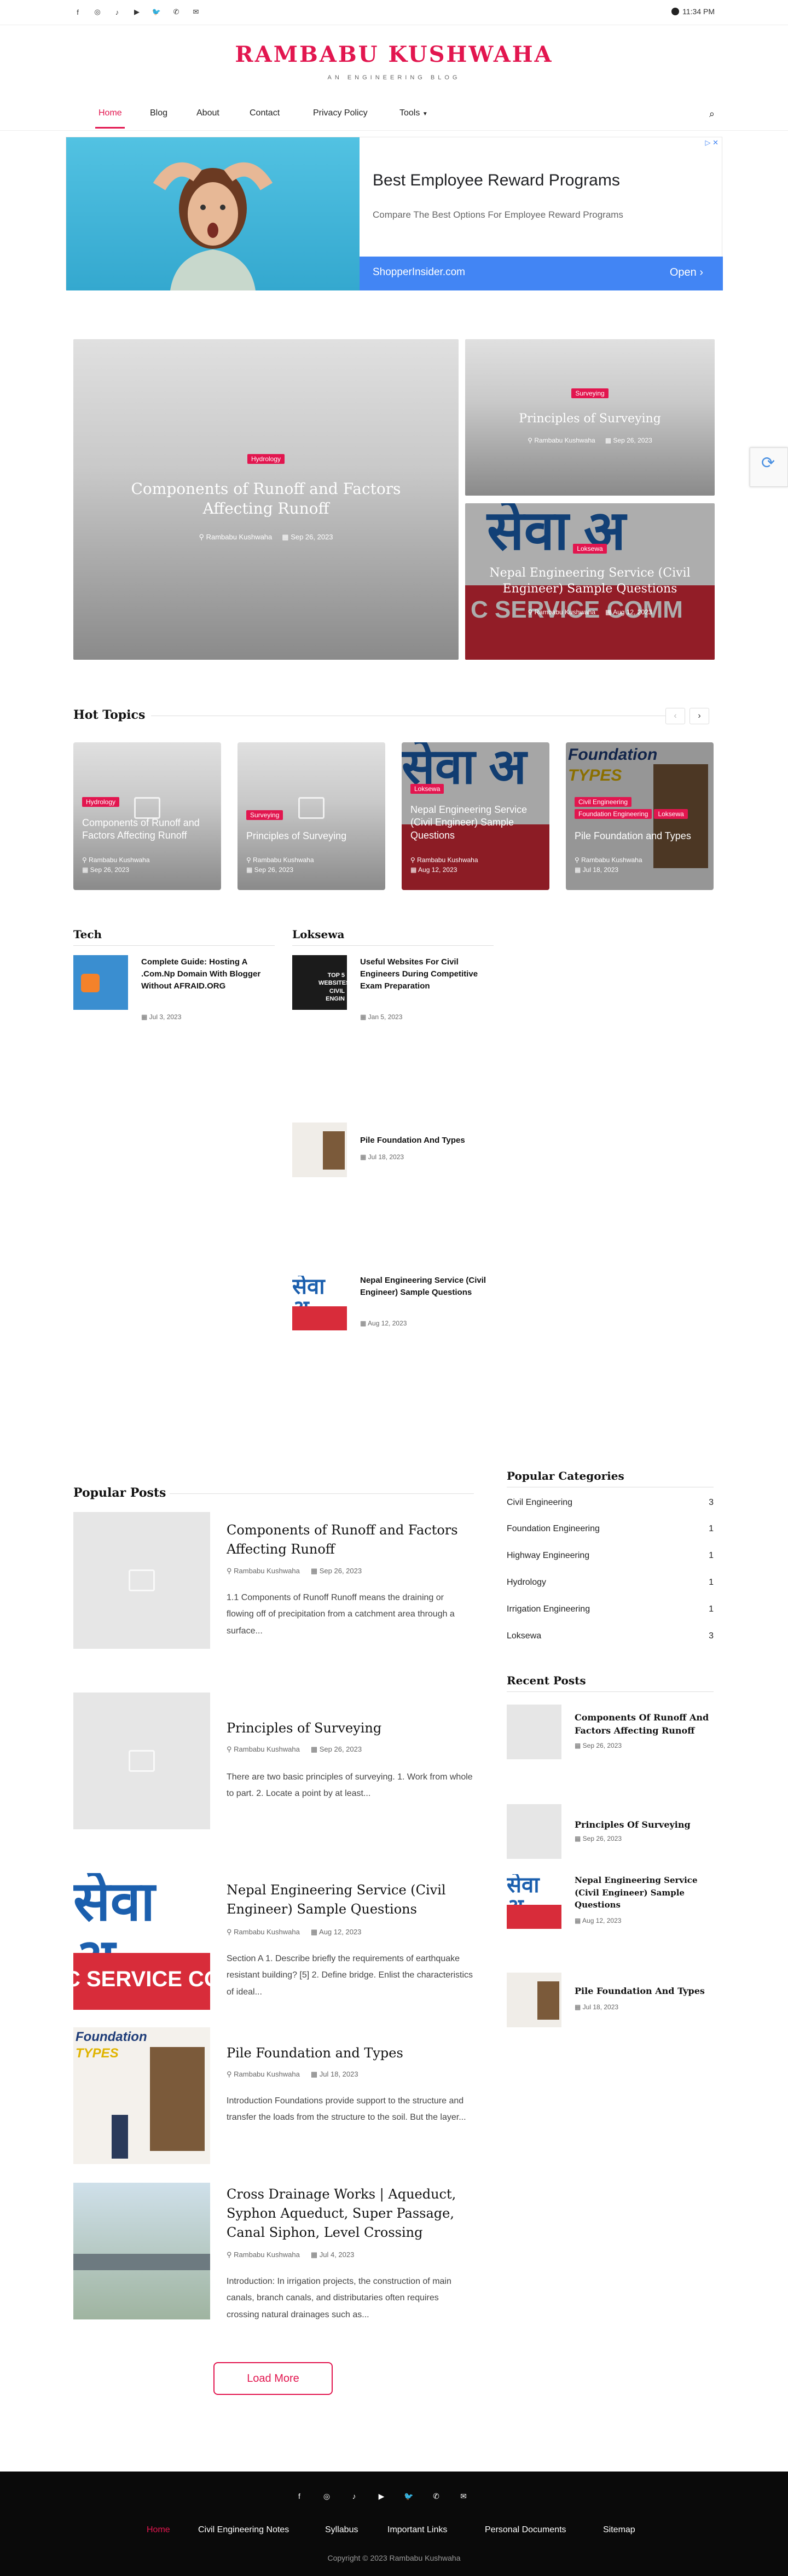 The image size is (788, 2576). I want to click on nav-blog: Blog, so click(159, 113).